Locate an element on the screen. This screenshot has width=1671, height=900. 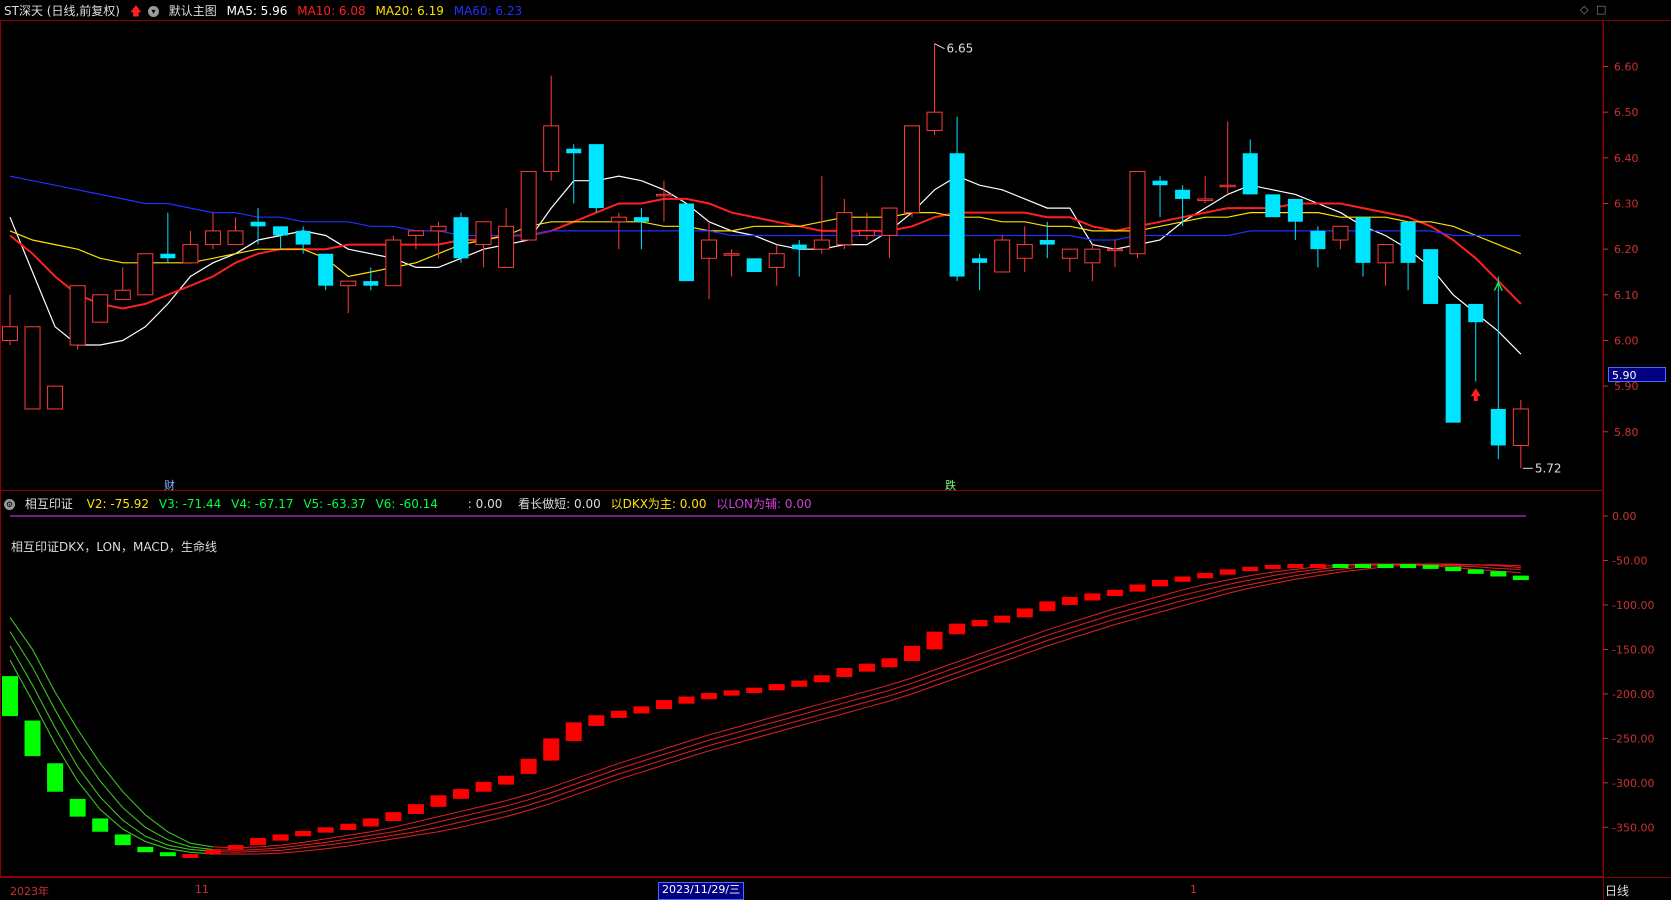
price-tick-label: 5.80 is located at coordinates (1626, 432).